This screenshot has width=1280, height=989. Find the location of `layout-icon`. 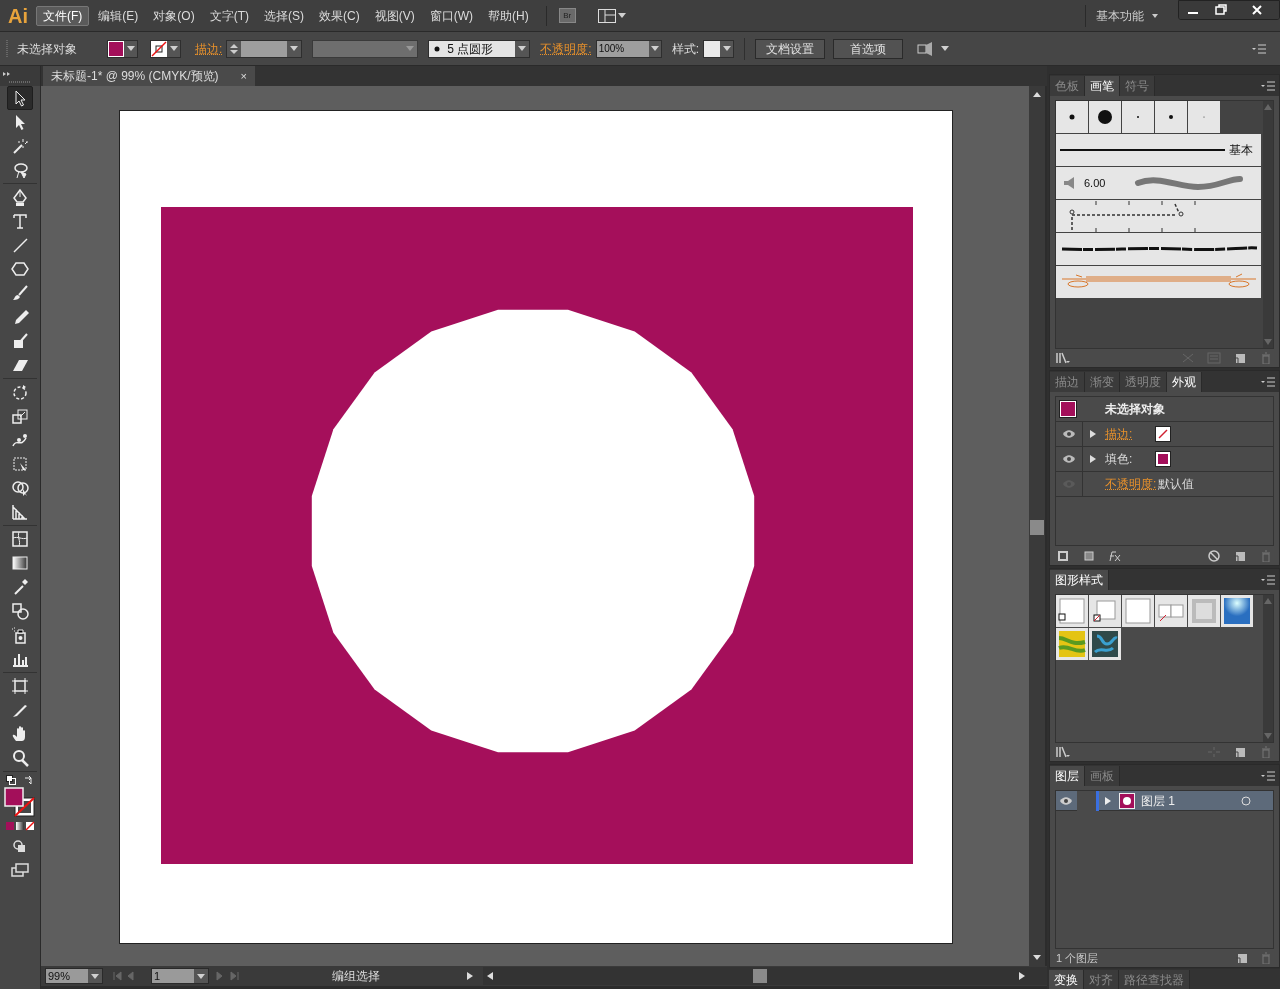

layout-icon is located at coordinates (606, 15).